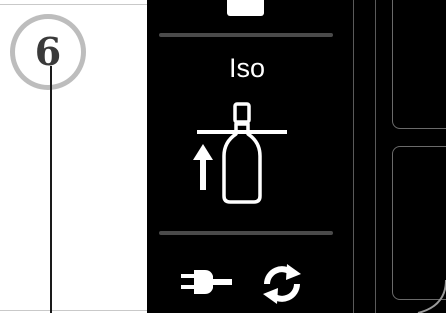  What do you see at coordinates (431, 296) in the screenshot?
I see `device-corner-outline` at bounding box center [431, 296].